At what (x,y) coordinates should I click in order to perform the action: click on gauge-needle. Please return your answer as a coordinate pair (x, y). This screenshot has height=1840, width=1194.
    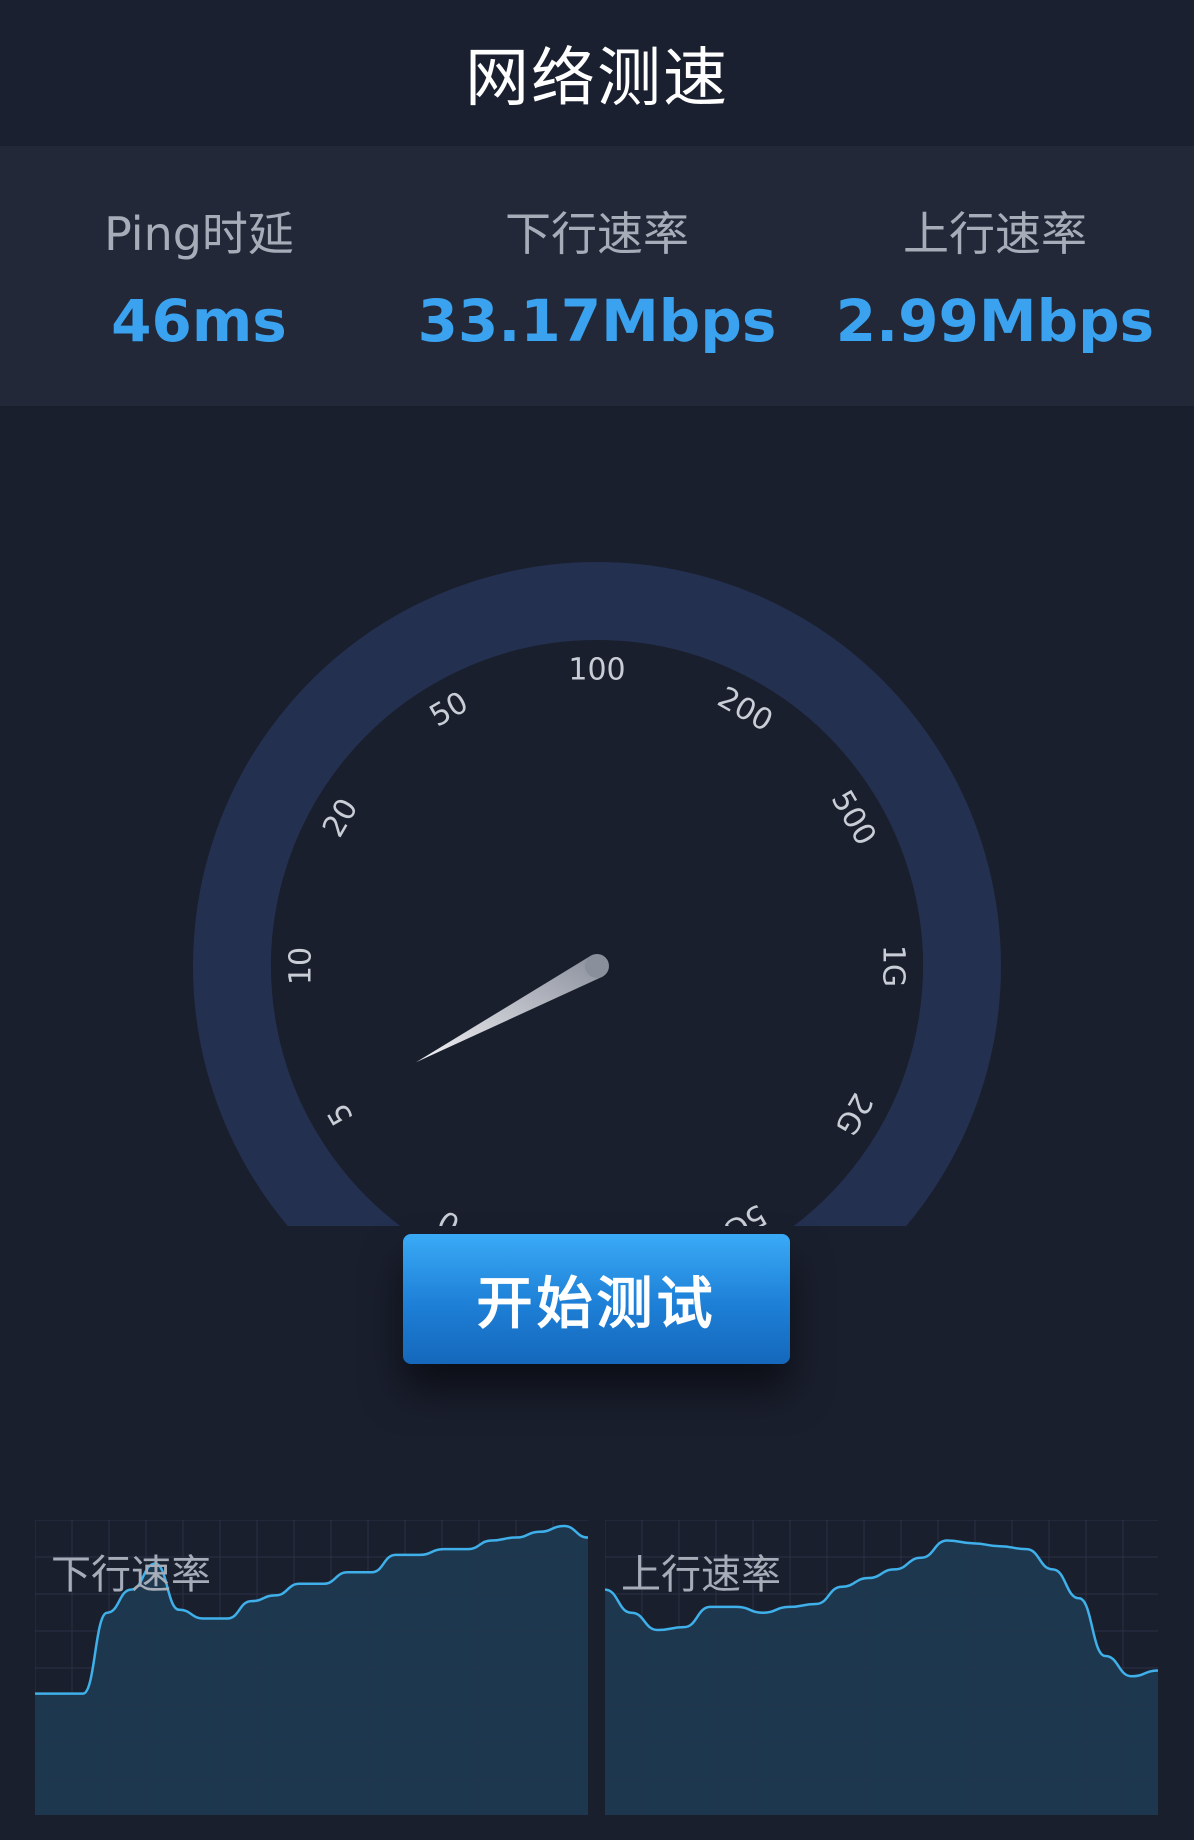
    Looking at the image, I should click on (509, 1009).